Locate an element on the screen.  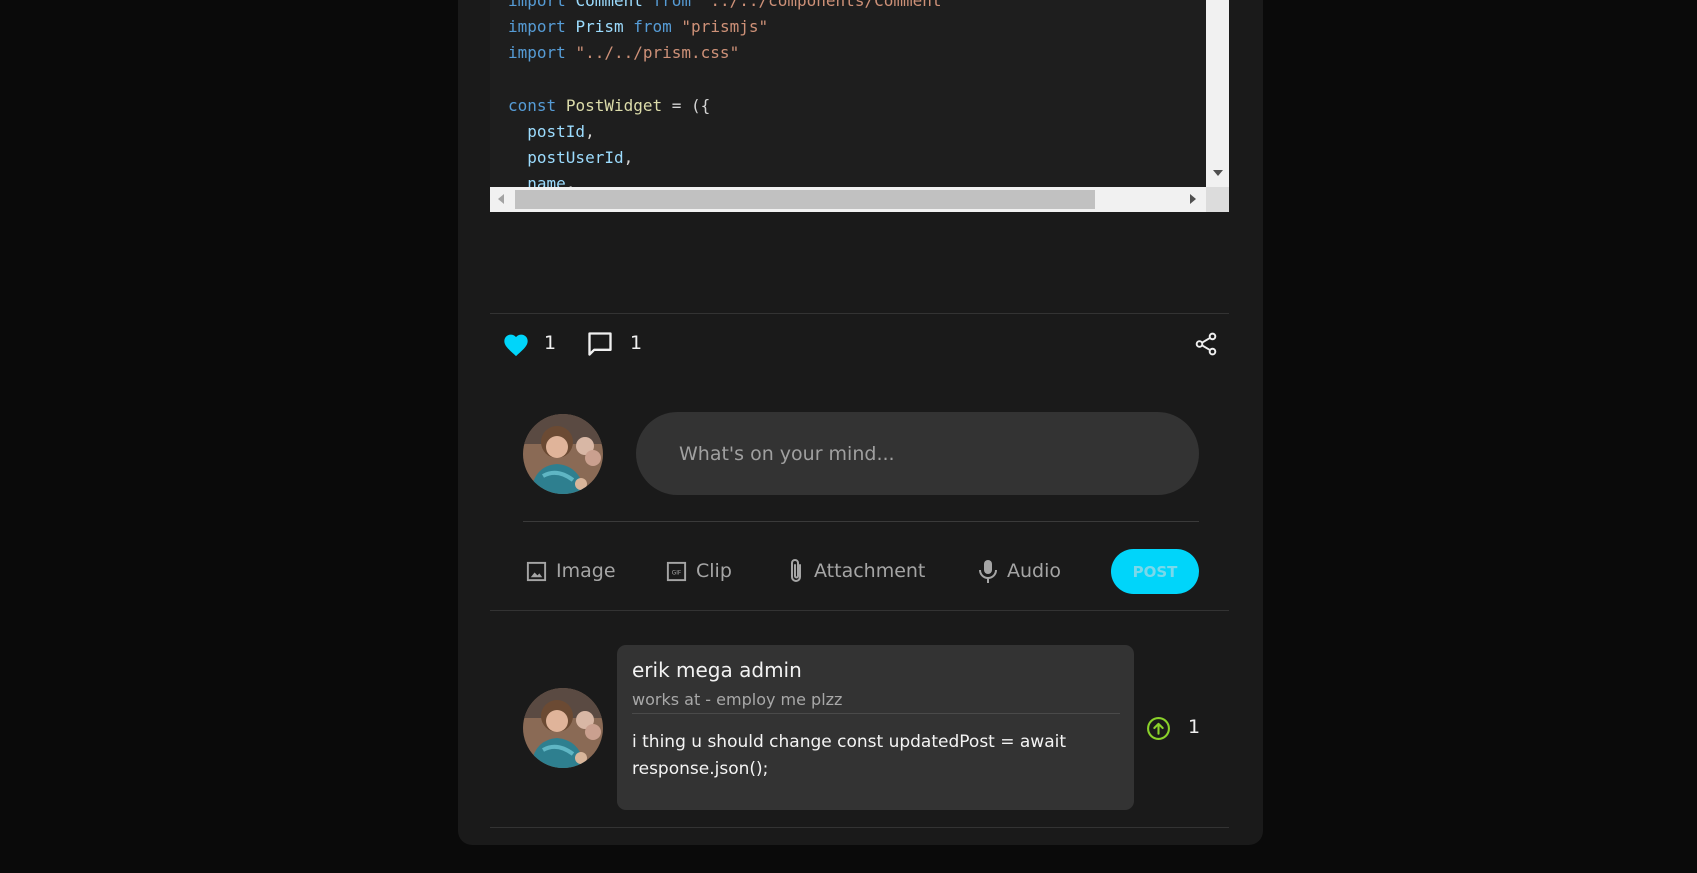
microphone-icon is located at coordinates (988, 571).